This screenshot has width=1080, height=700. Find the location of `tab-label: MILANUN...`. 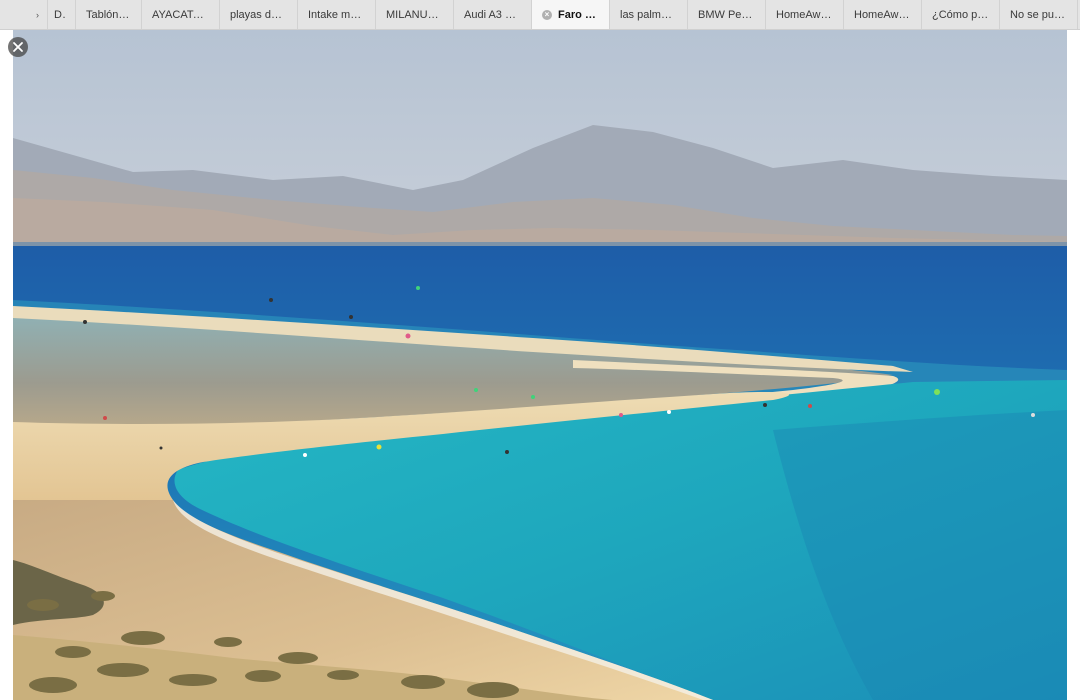

tab-label: MILANUN... is located at coordinates (414, 15).